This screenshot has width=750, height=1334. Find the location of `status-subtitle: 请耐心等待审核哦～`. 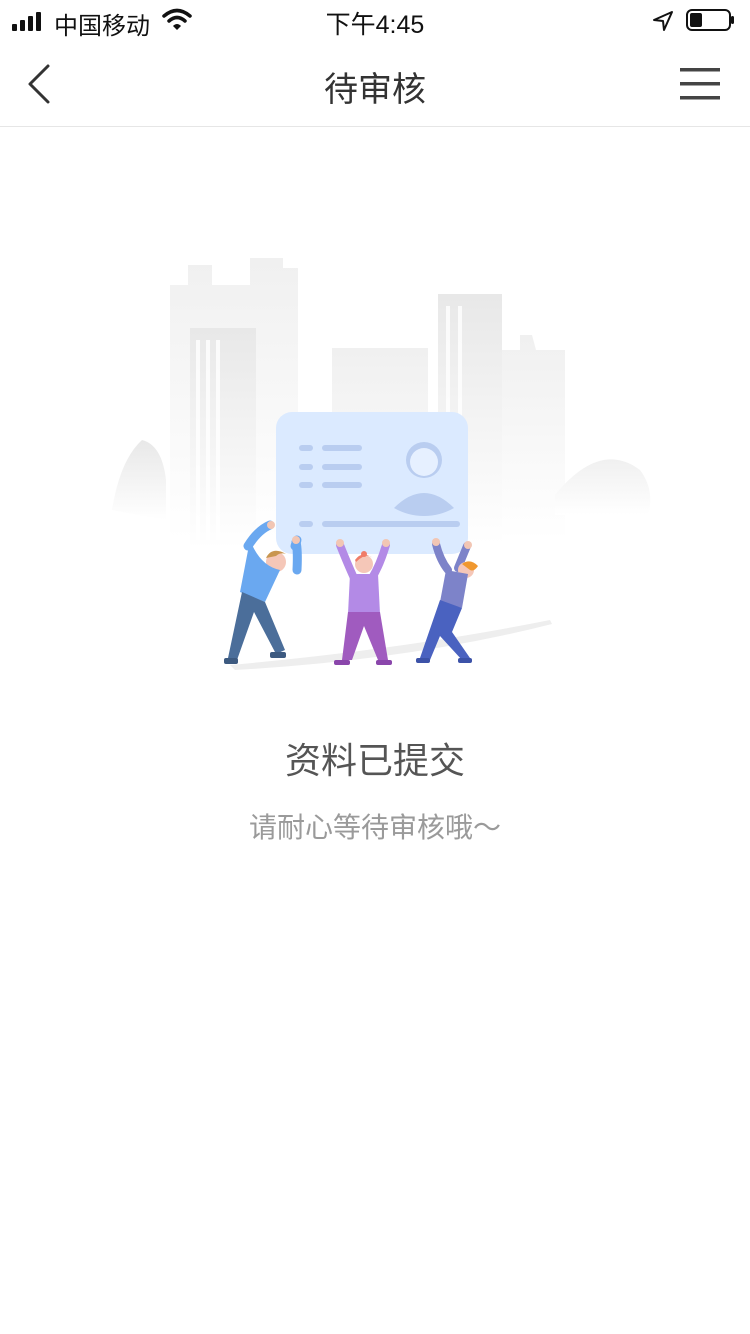

status-subtitle: 请耐心等待审核哦～ is located at coordinates (374, 827).